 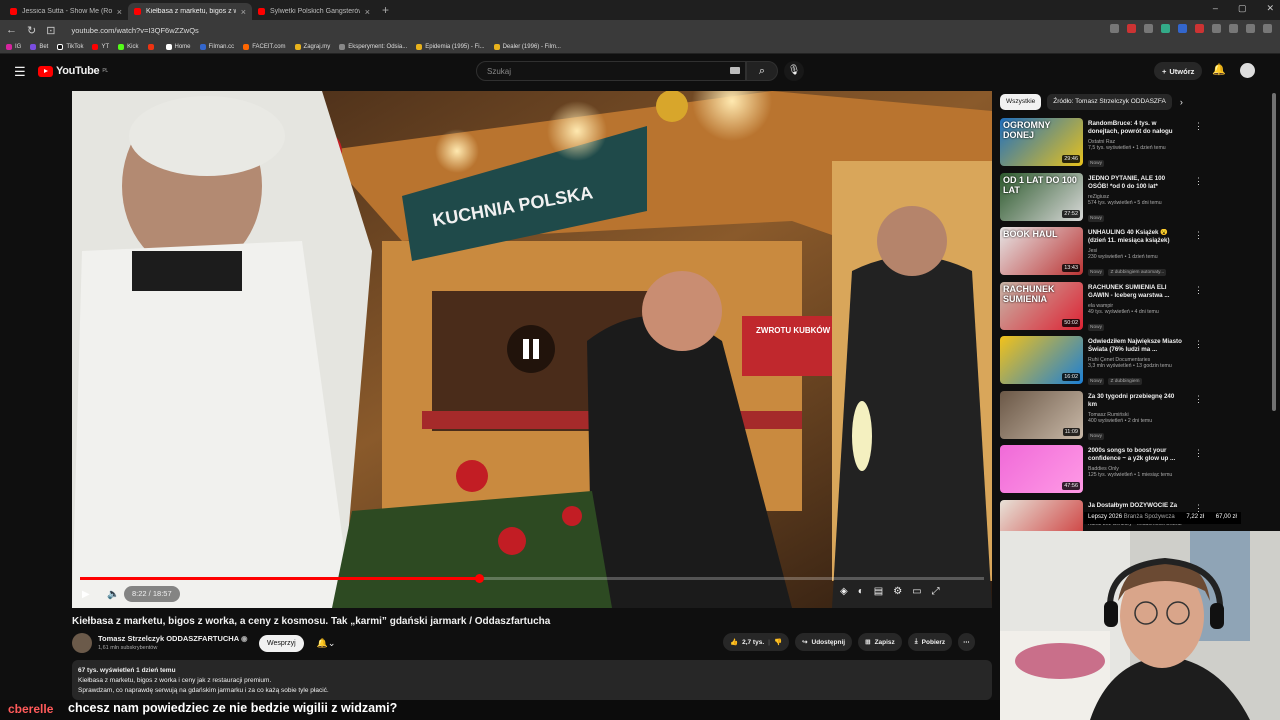 What do you see at coordinates (86, 594) in the screenshot?
I see `play-icon: ▶` at bounding box center [86, 594].